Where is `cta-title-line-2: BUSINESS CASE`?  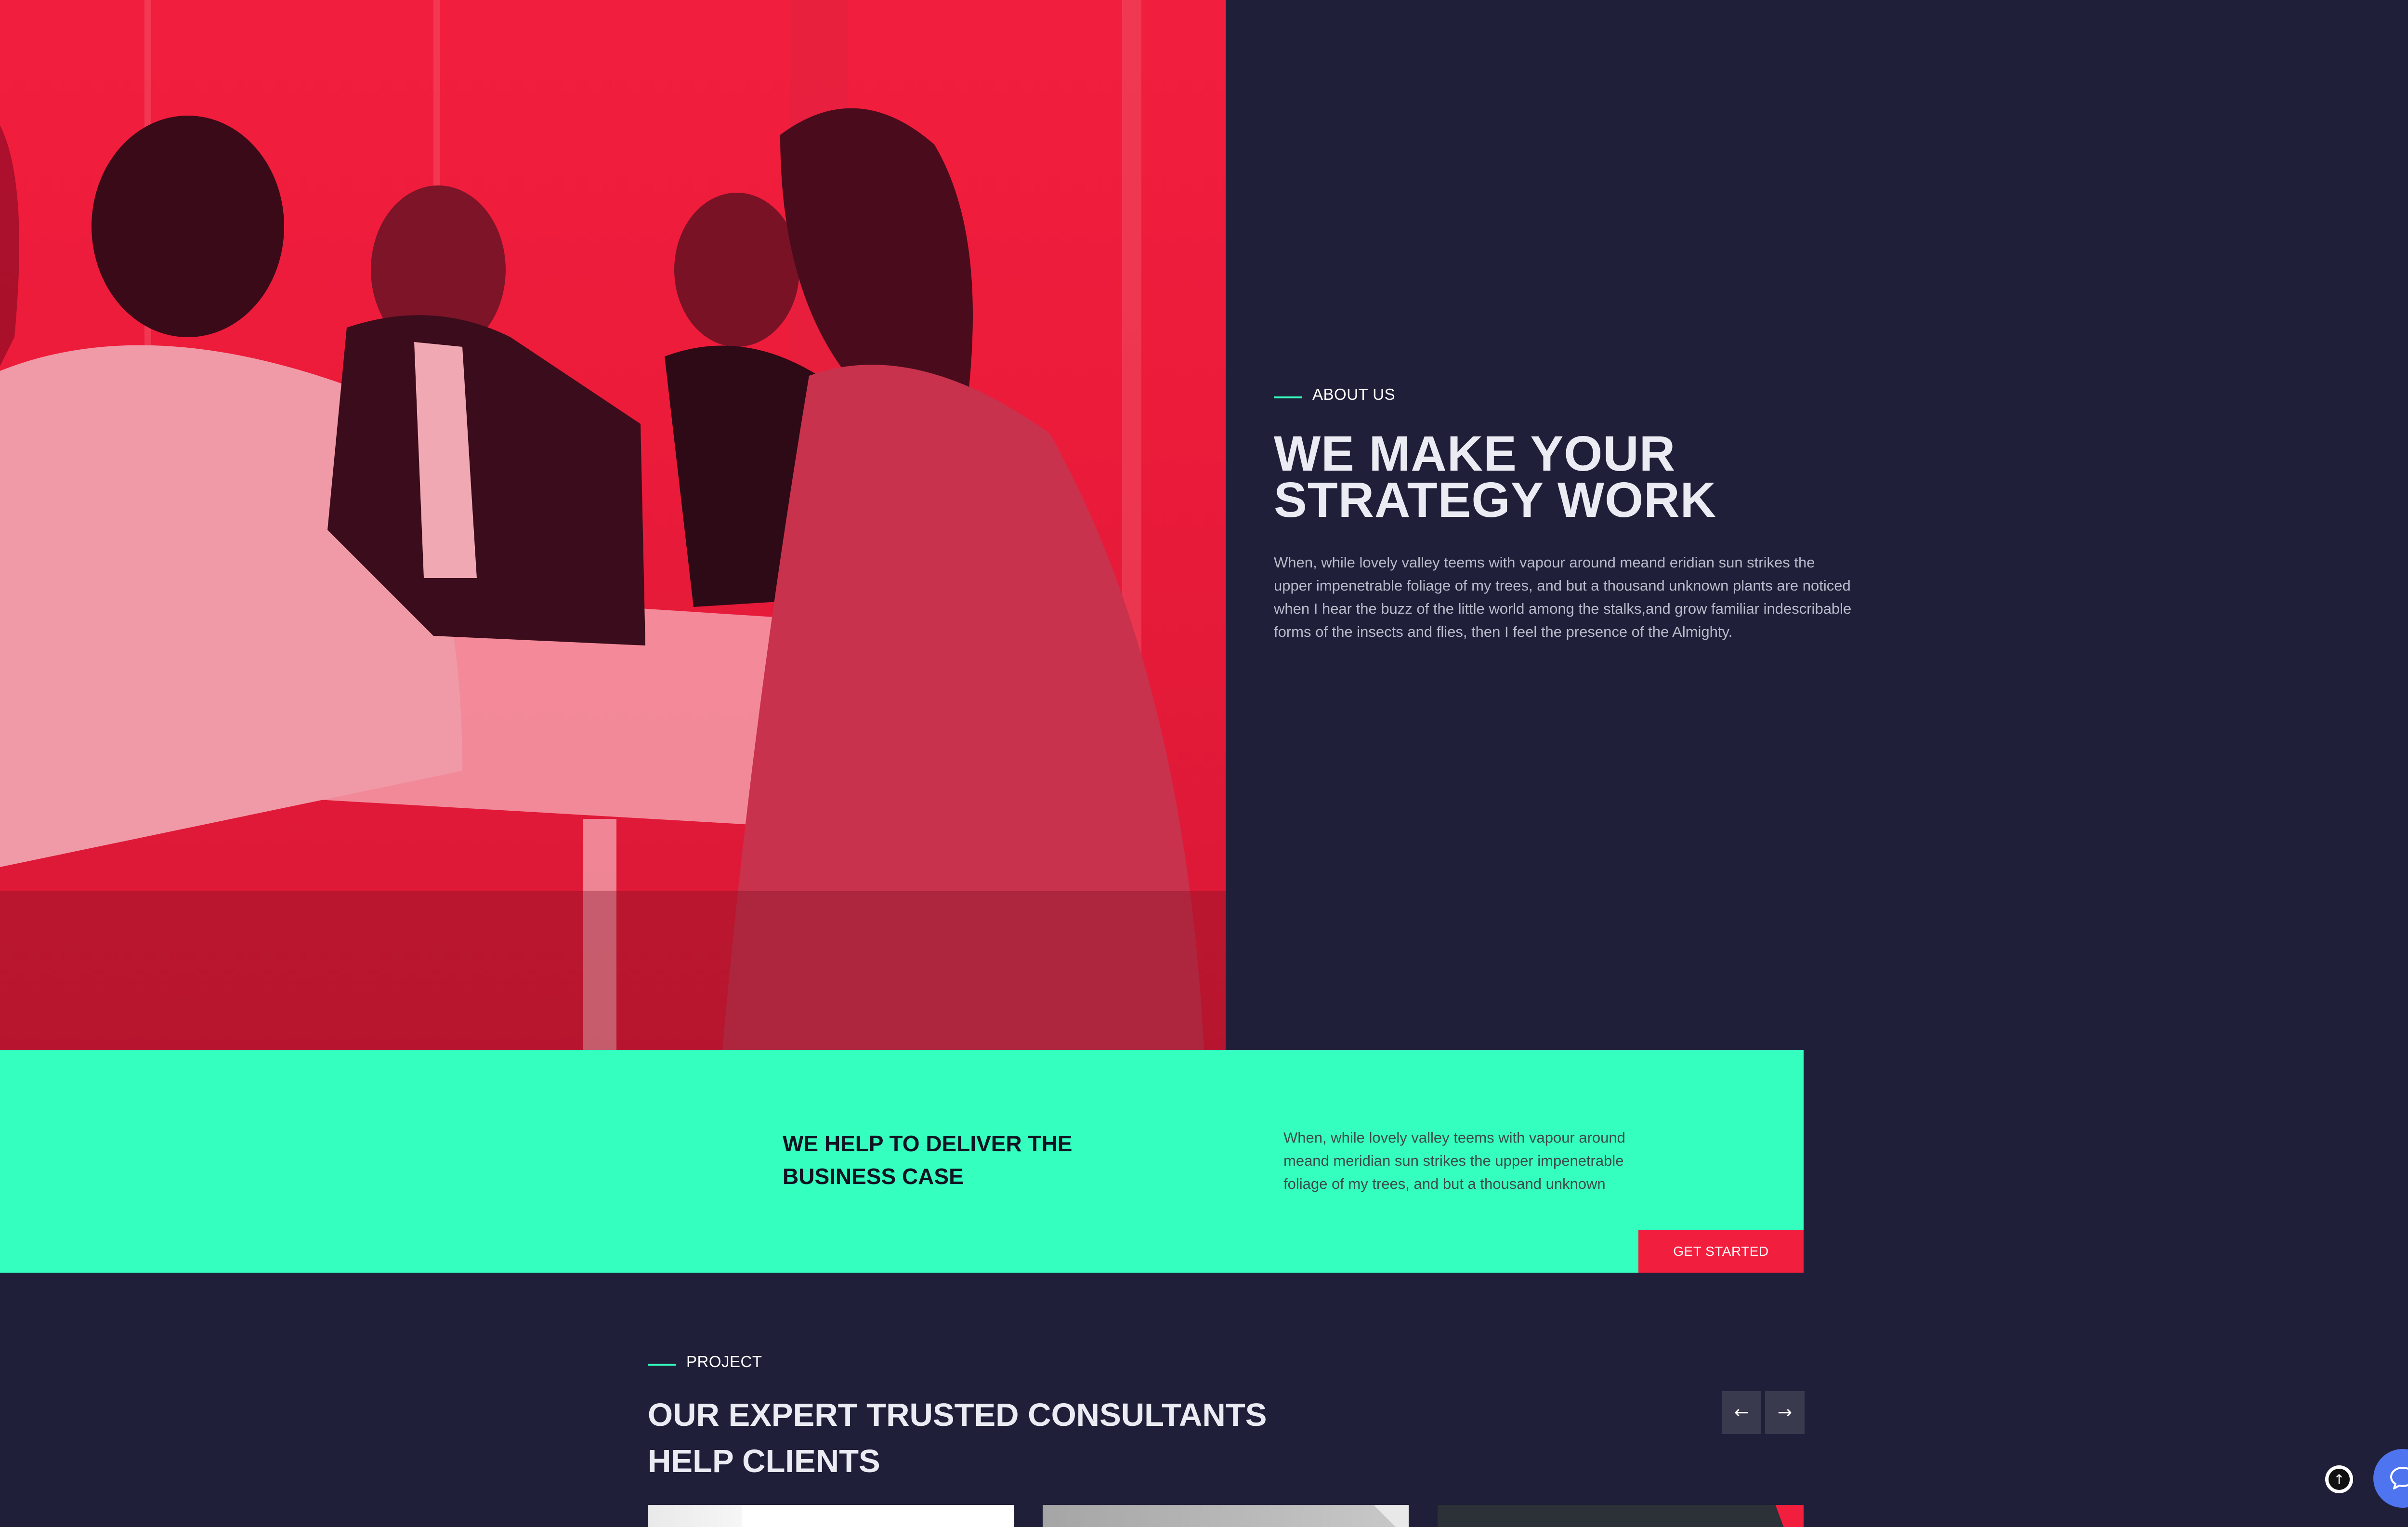 cta-title-line-2: BUSINESS CASE is located at coordinates (873, 1176).